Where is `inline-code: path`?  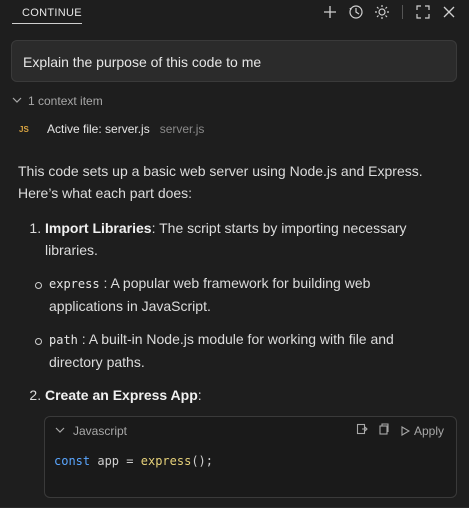 inline-code: path is located at coordinates (63, 340).